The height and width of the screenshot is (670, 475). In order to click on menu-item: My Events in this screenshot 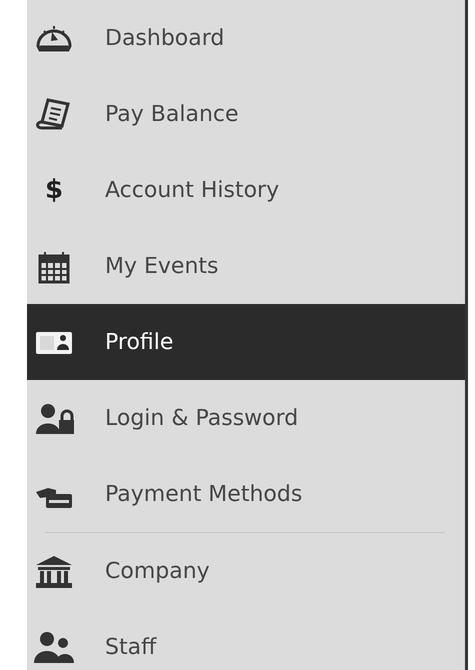, I will do `click(246, 266)`.